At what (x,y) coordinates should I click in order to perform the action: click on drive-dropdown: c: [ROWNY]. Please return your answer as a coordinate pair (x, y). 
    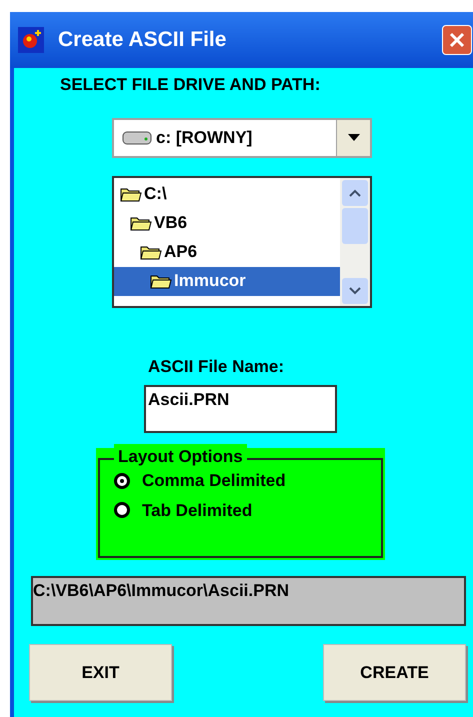
    Looking at the image, I should click on (242, 138).